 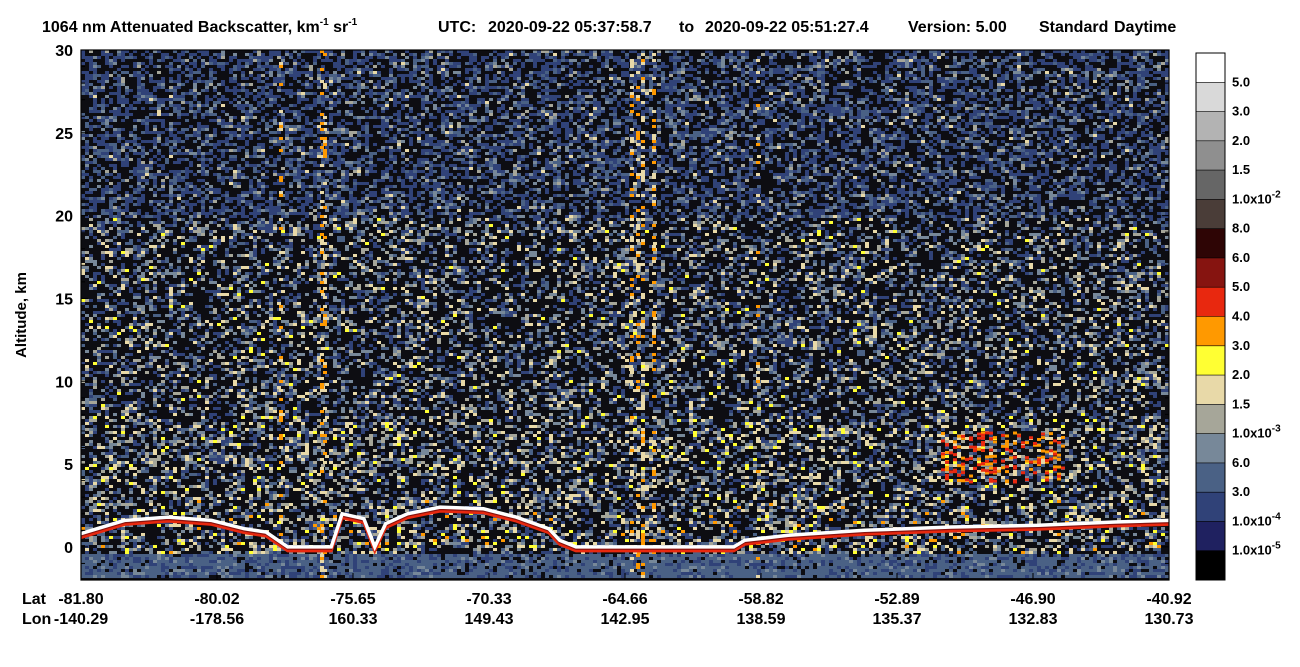 I want to click on title-utc-end: 2020-09-22 05:51:27.4, so click(x=787, y=27).